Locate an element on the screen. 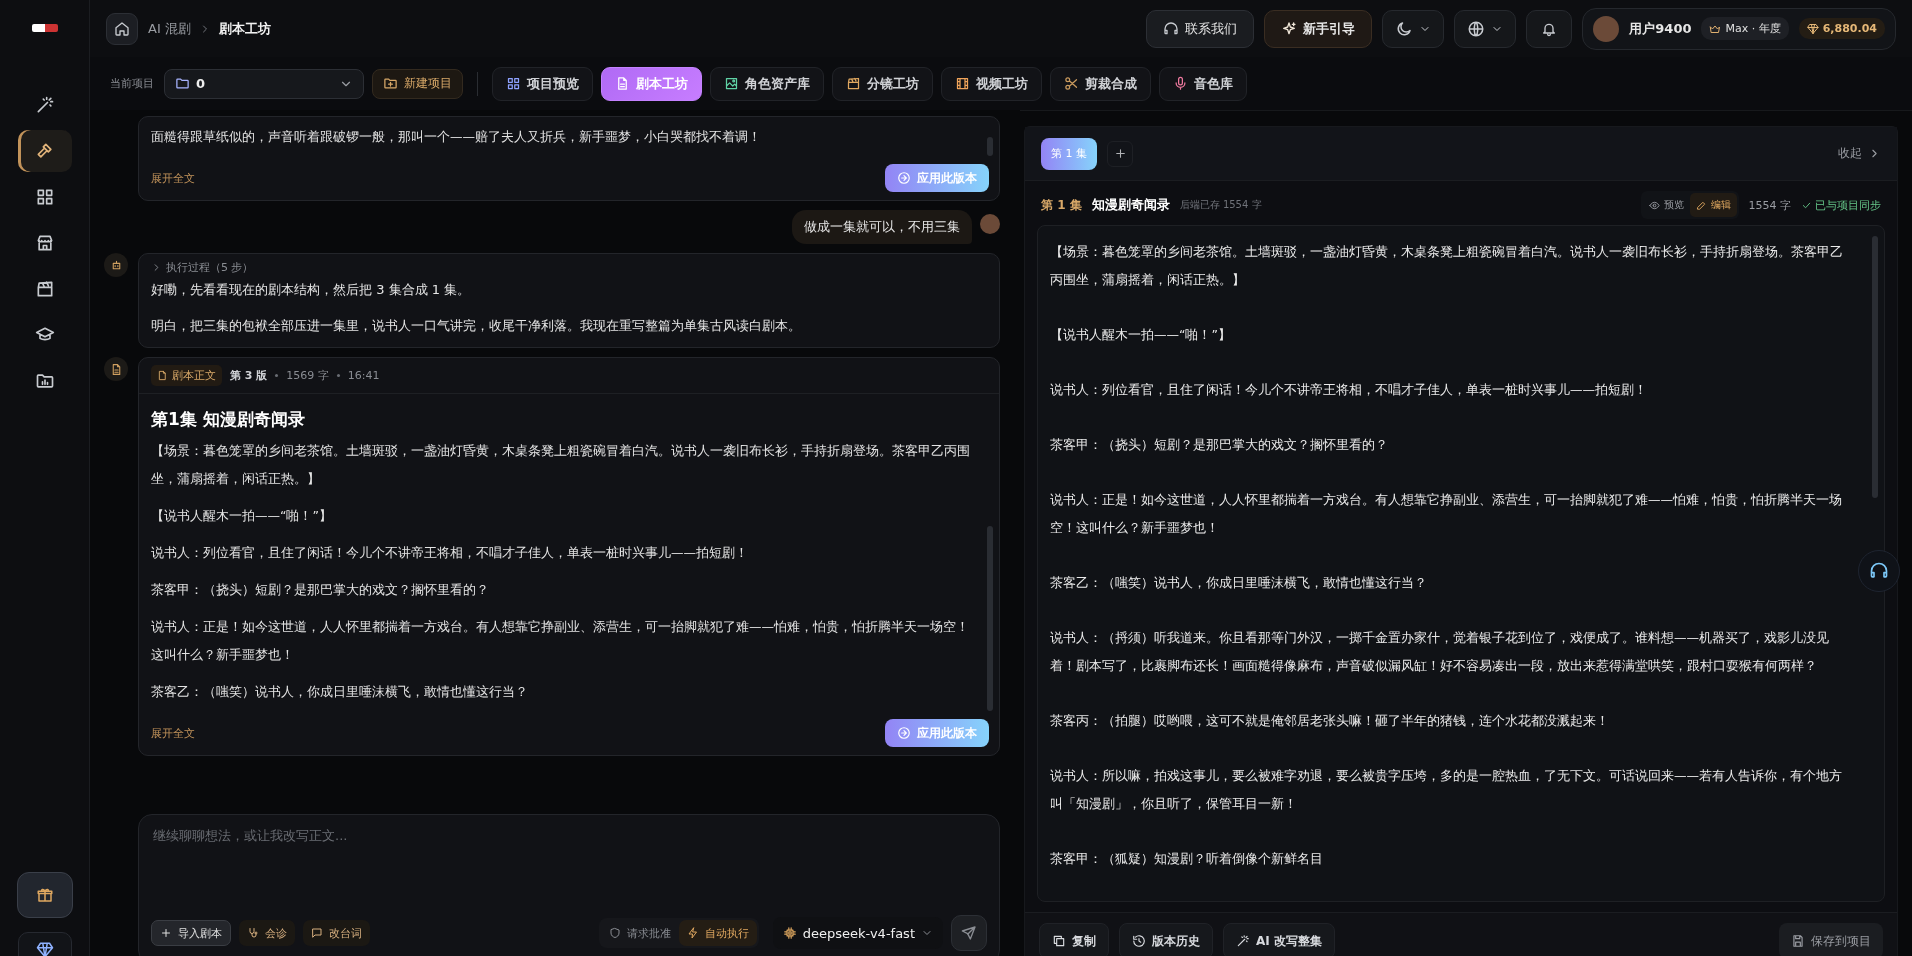 The width and height of the screenshot is (1912, 956). user-menu: 用户9400 Max · 年度 6,880.04 is located at coordinates (1739, 28).